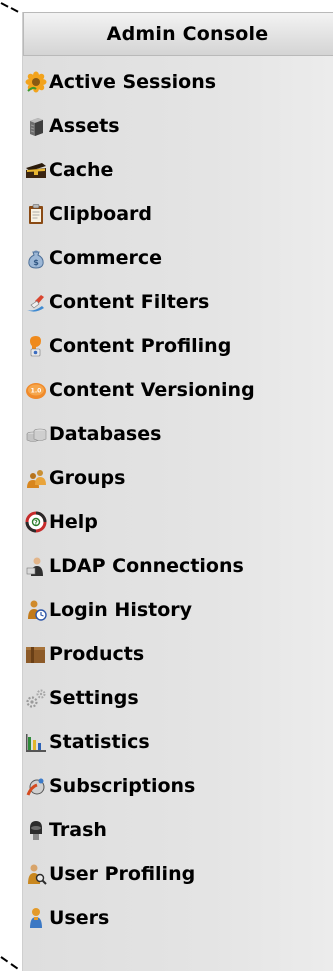 The image size is (333, 971). I want to click on gears-icon, so click(36, 698).